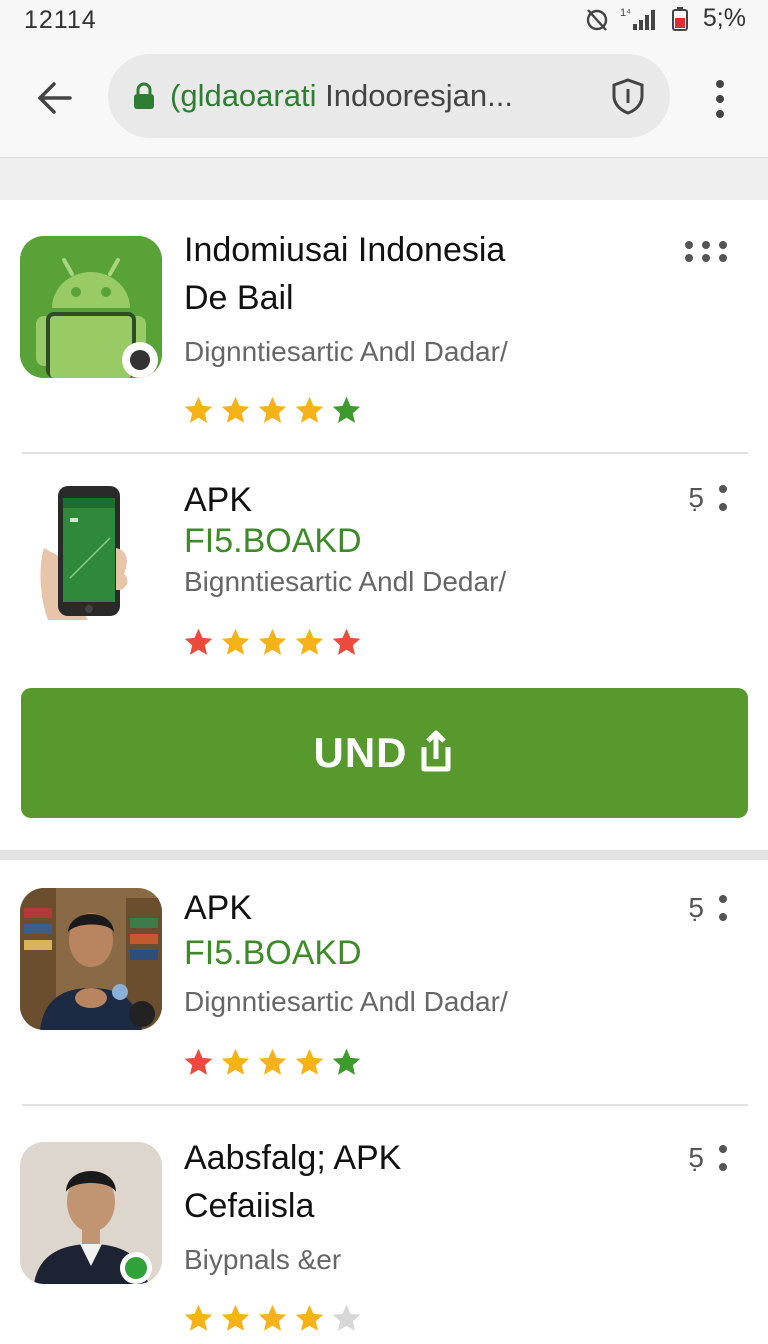  What do you see at coordinates (344, 274) in the screenshot?
I see `app-title: Indomiusai Indonesia De Bail` at bounding box center [344, 274].